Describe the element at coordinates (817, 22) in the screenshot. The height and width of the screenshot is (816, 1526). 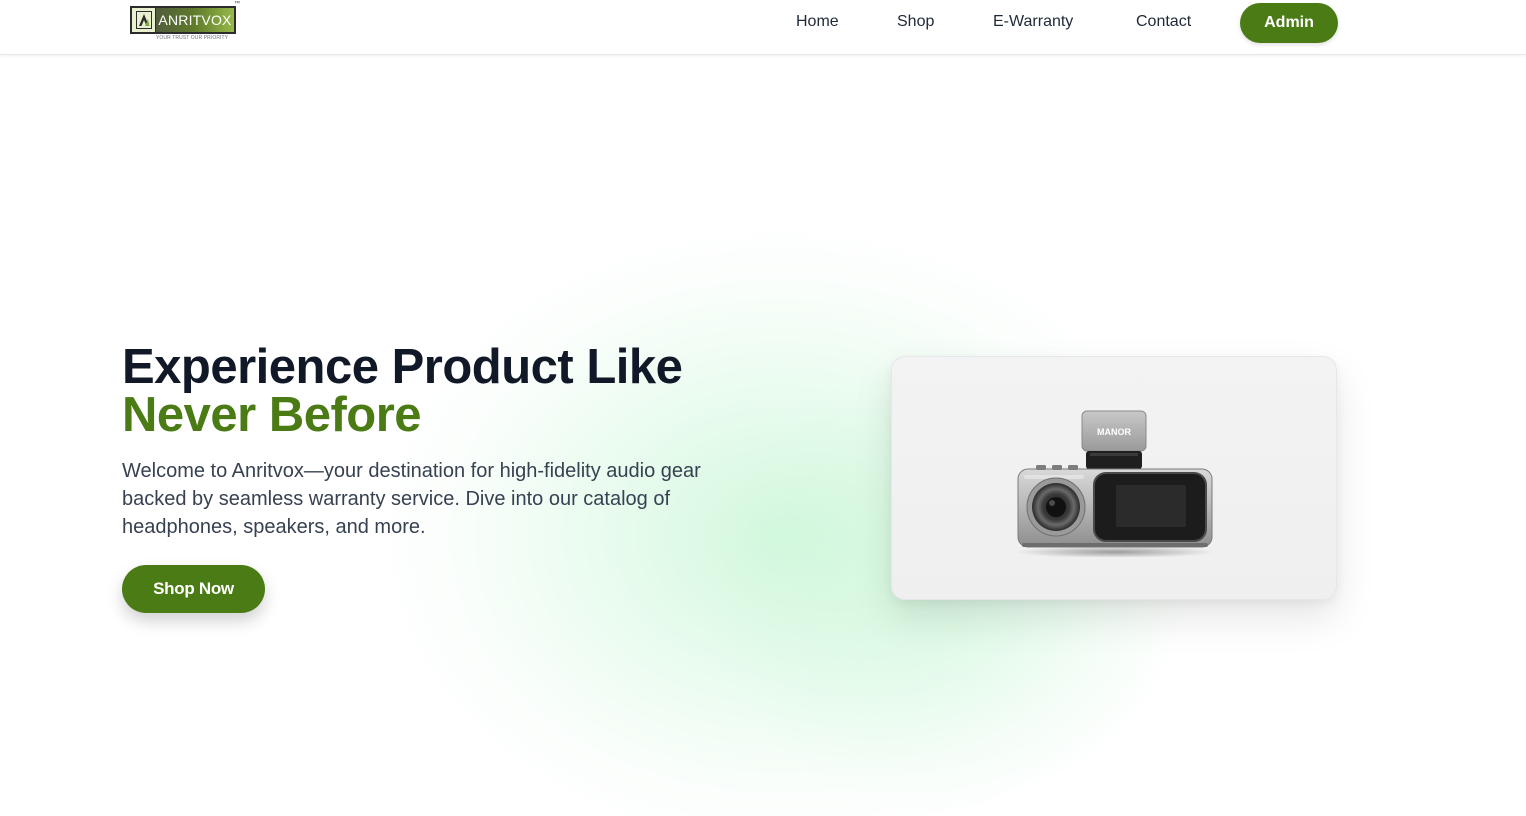
I see `nav-home-link: Home` at that location.